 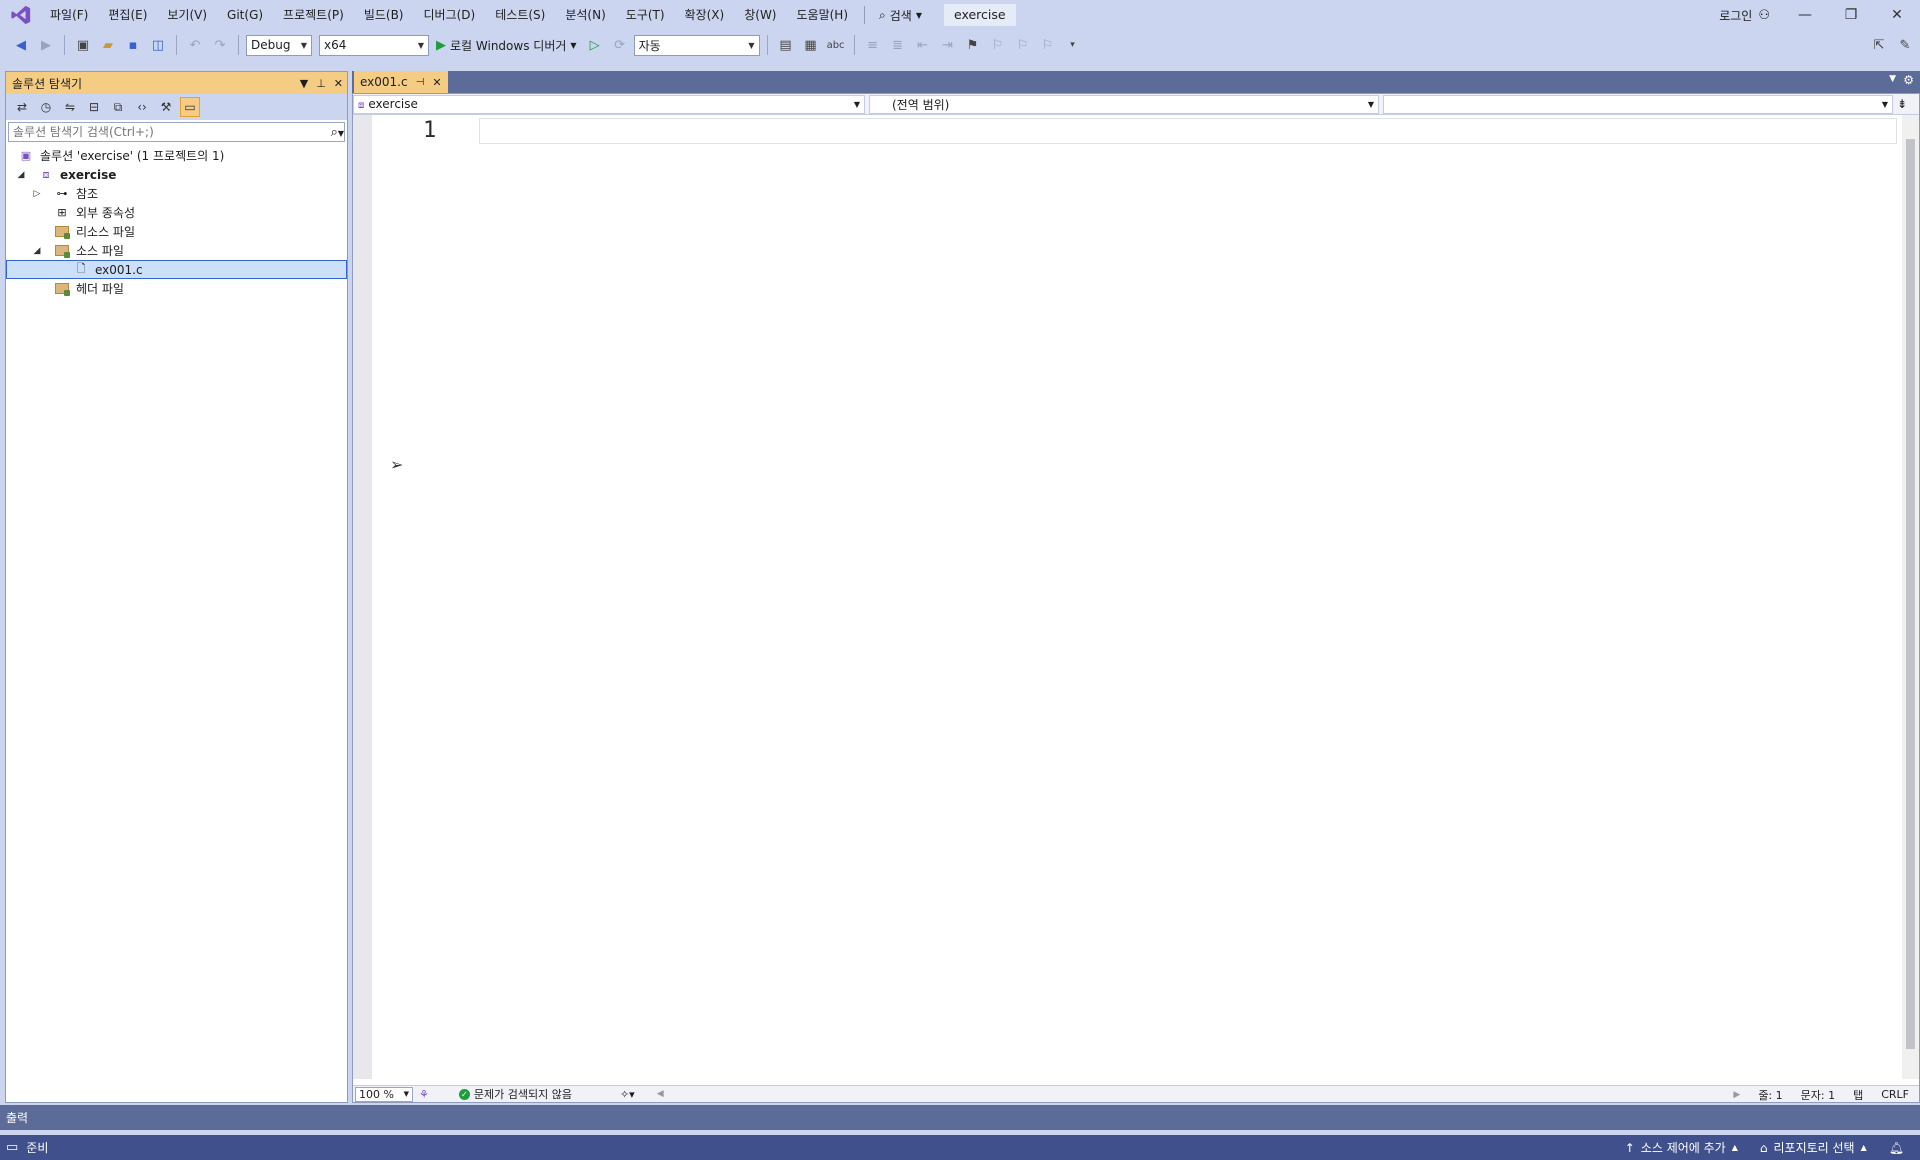 I want to click on tree-header-files-node: 헤더 파일, so click(x=176, y=288).